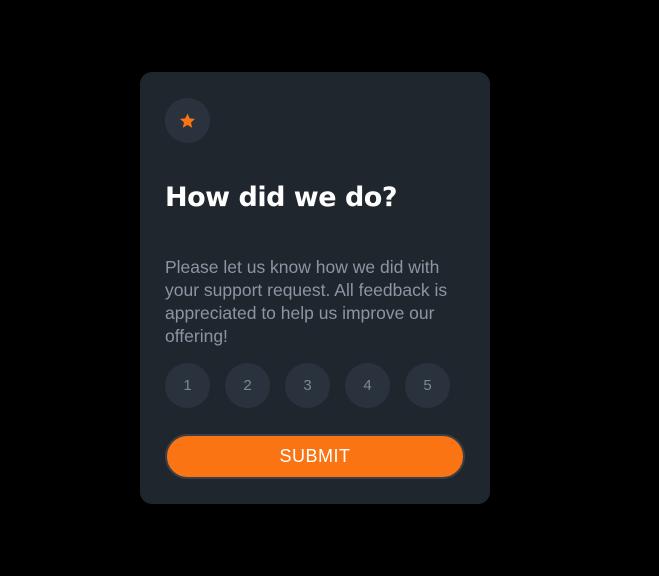 The height and width of the screenshot is (576, 659). I want to click on rating-button-4: 4, so click(367, 385).